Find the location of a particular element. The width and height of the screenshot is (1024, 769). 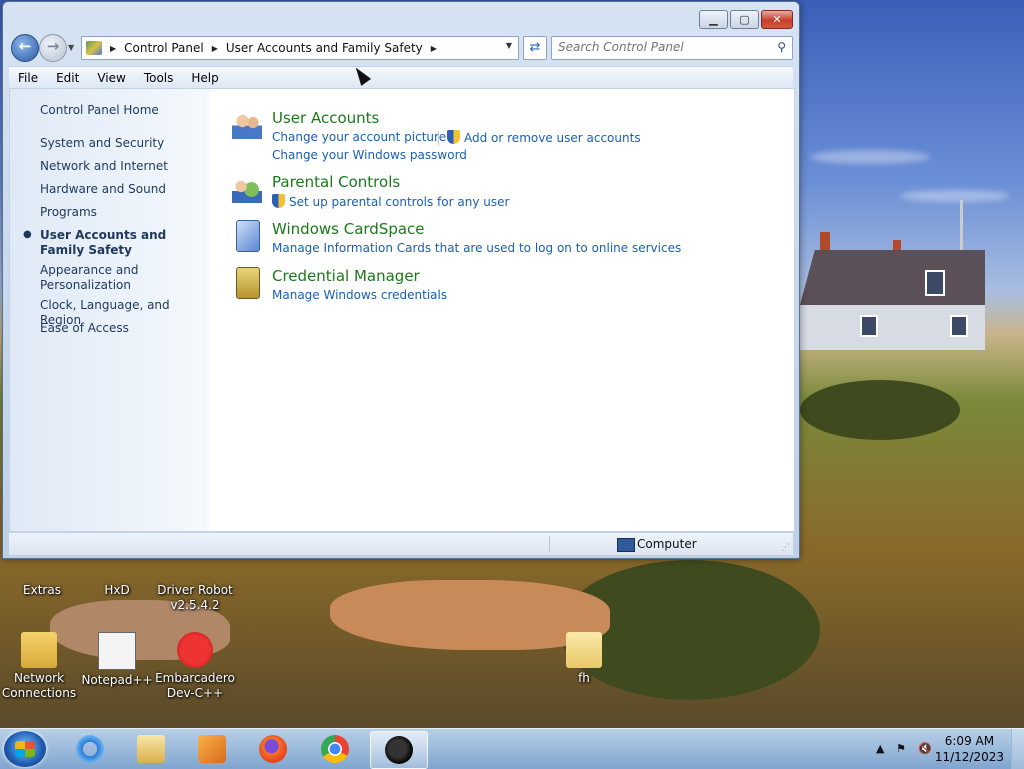

link-manage-windows-credentials: Manage Windows credentials is located at coordinates (359, 295).